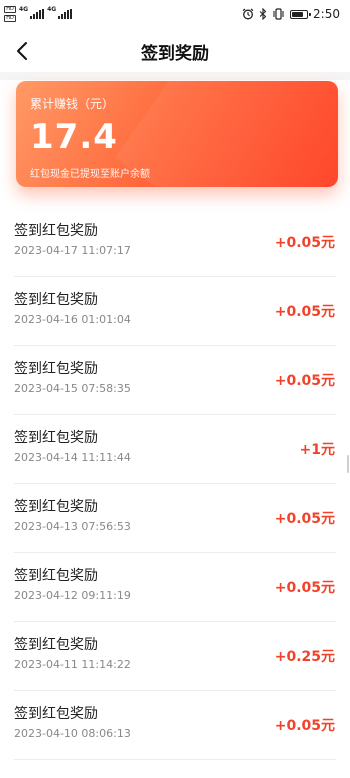 The width and height of the screenshot is (350, 778). What do you see at coordinates (175, 518) in the screenshot?
I see `list-item: 签到红包奖励 2023-04-13 07:56:53 +0.05元` at bounding box center [175, 518].